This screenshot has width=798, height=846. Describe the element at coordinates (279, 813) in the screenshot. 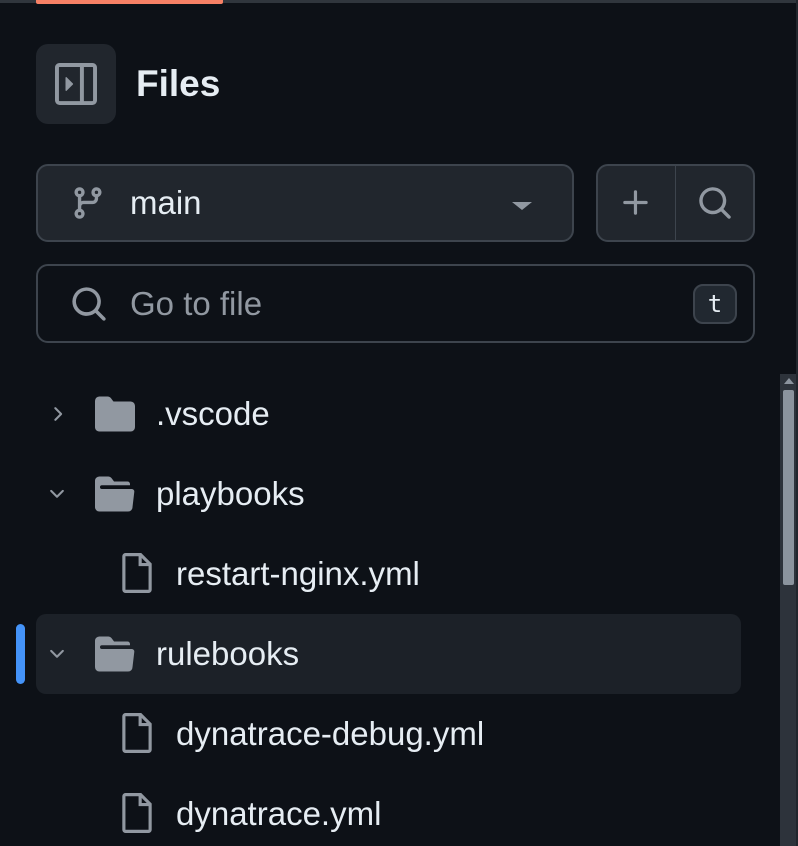

I see `tree-item-label: dynatrace.yml` at that location.